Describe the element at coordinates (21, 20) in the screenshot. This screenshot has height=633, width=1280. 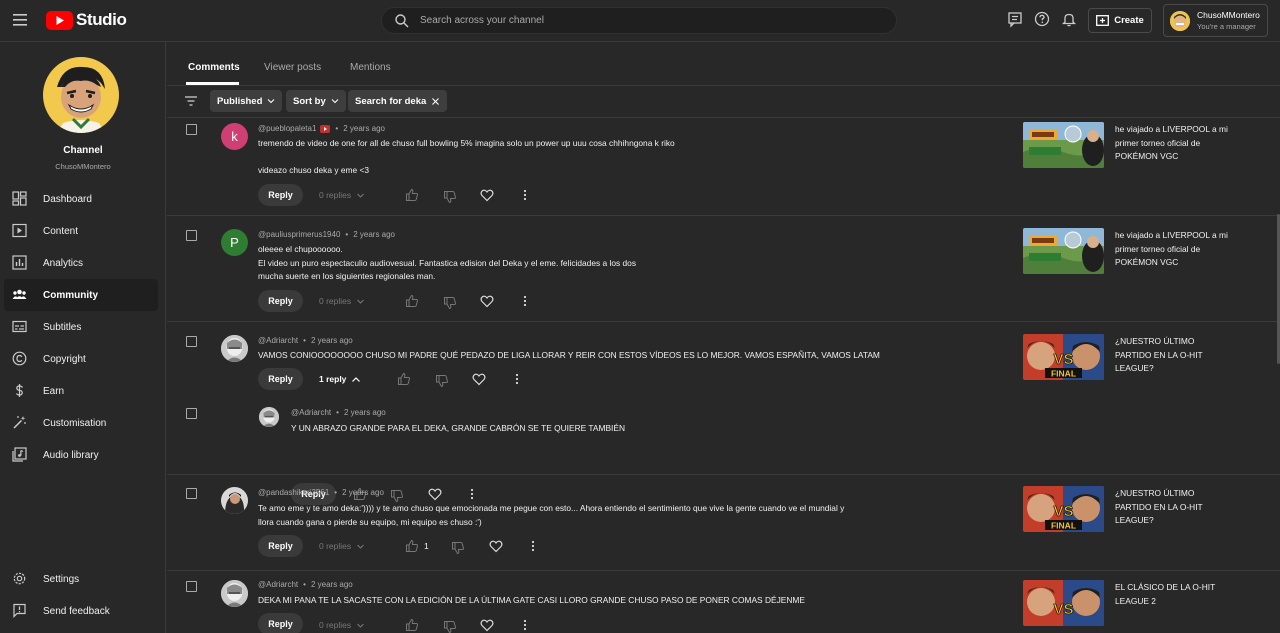
I see `menu-icon` at that location.